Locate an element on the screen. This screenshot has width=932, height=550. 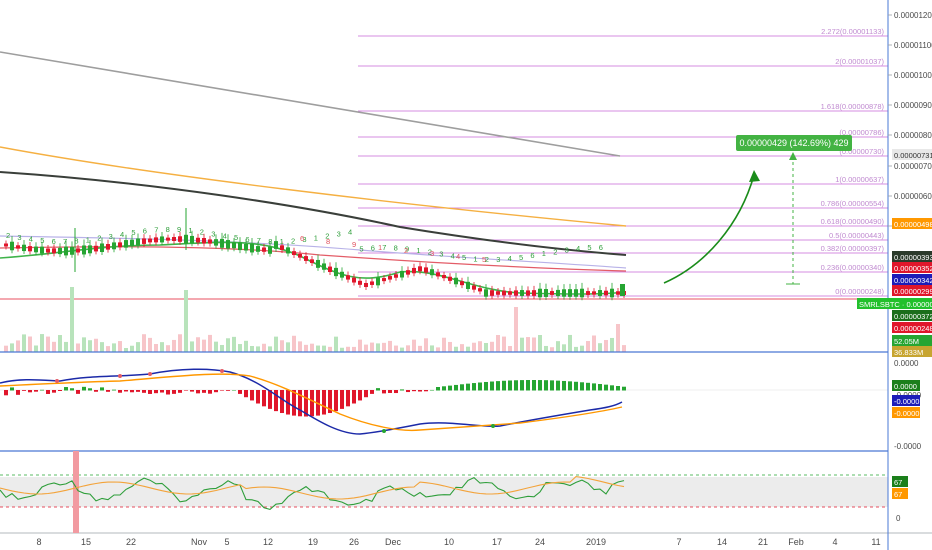
time-tick-label: 26 is located at coordinates (354, 542).